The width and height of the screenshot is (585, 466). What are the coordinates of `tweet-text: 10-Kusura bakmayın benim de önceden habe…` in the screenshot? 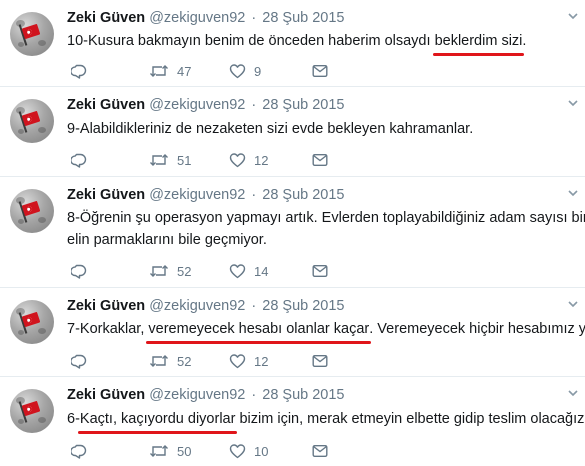 It's located at (322, 43).